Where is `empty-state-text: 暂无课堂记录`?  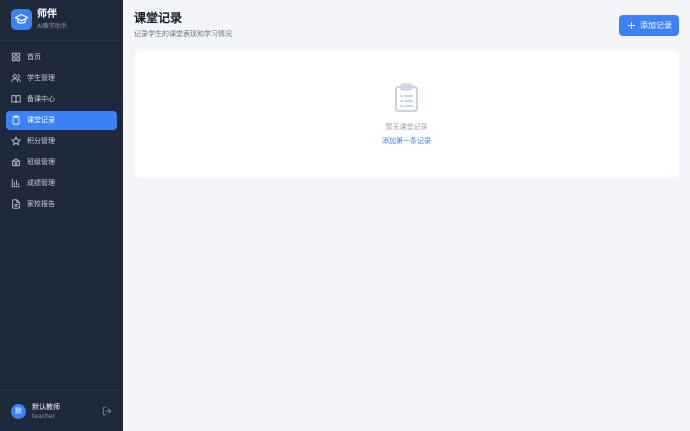
empty-state-text: 暂无课堂记录 is located at coordinates (406, 127).